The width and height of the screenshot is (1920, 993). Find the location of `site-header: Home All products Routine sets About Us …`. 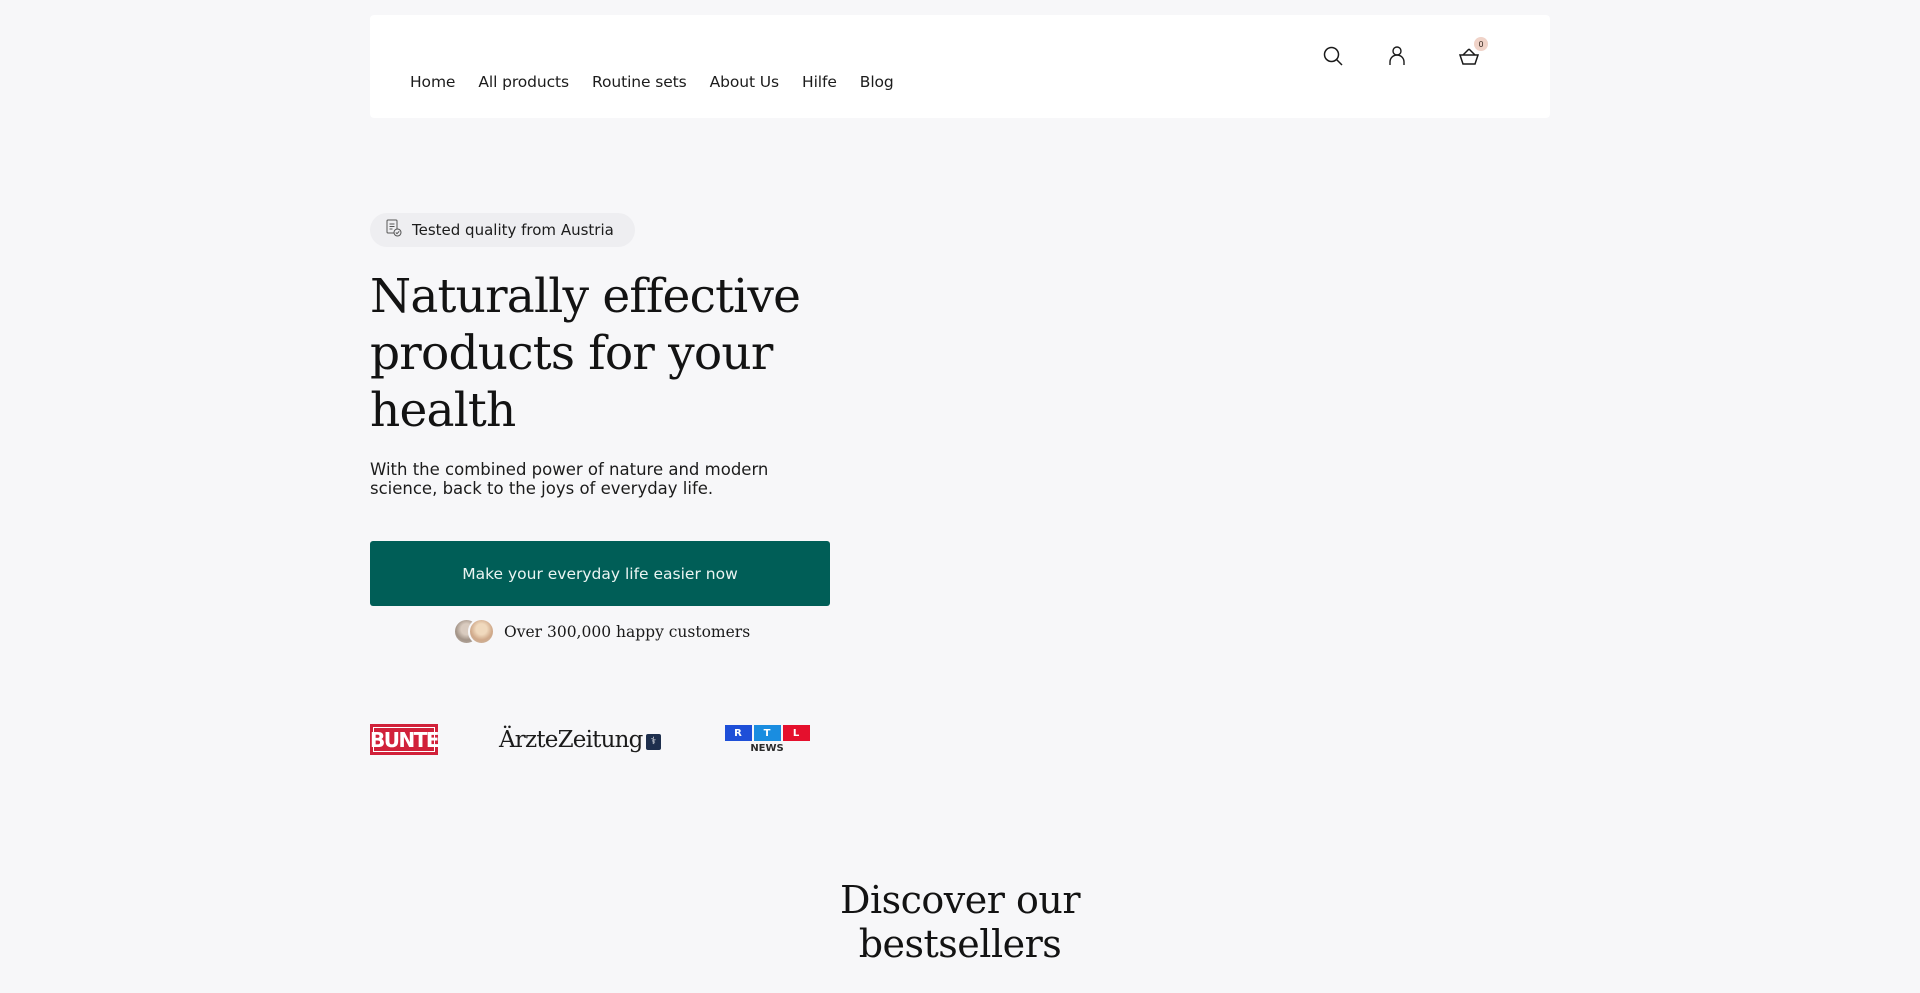

site-header: Home All products Routine sets About Us … is located at coordinates (960, 66).